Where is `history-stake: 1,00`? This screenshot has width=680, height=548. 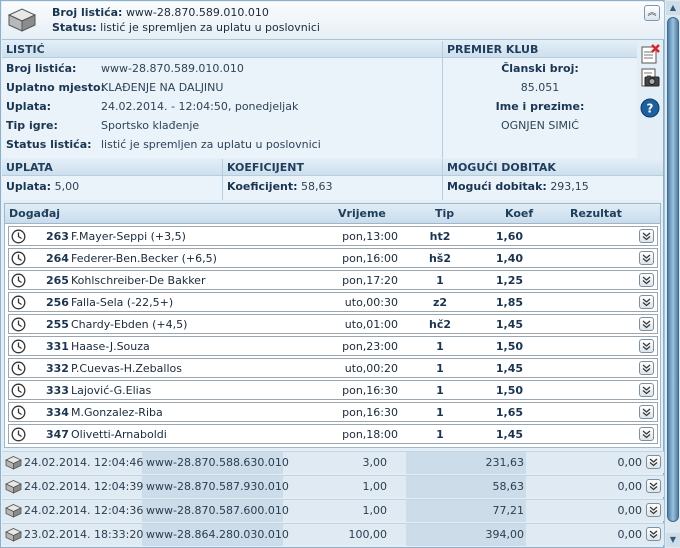
history-stake: 1,00 is located at coordinates (375, 510).